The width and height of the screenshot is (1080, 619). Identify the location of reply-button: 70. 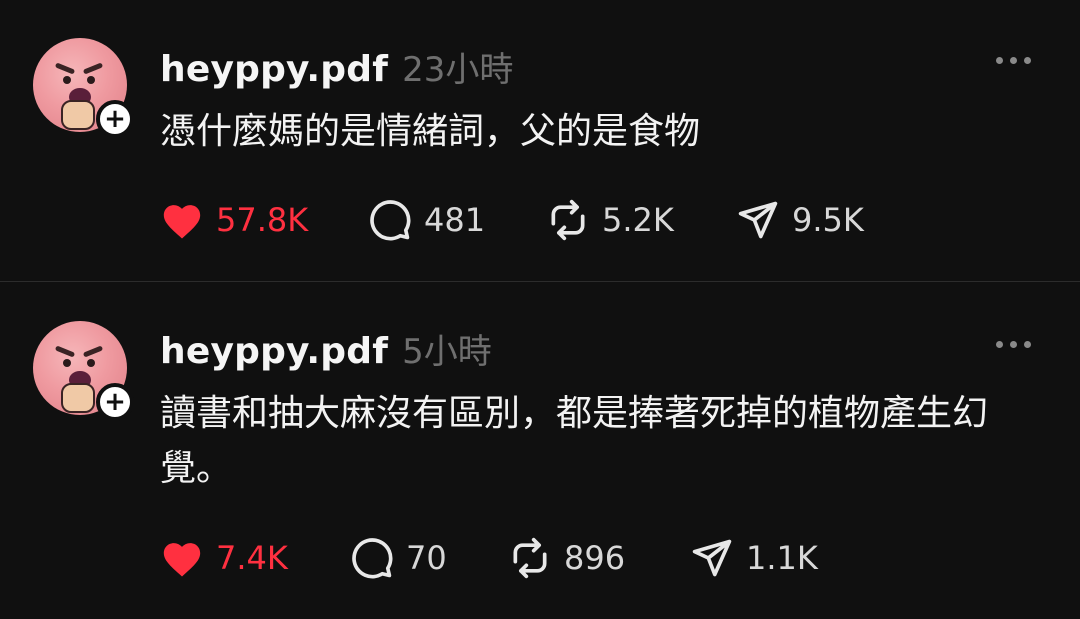
(398, 558).